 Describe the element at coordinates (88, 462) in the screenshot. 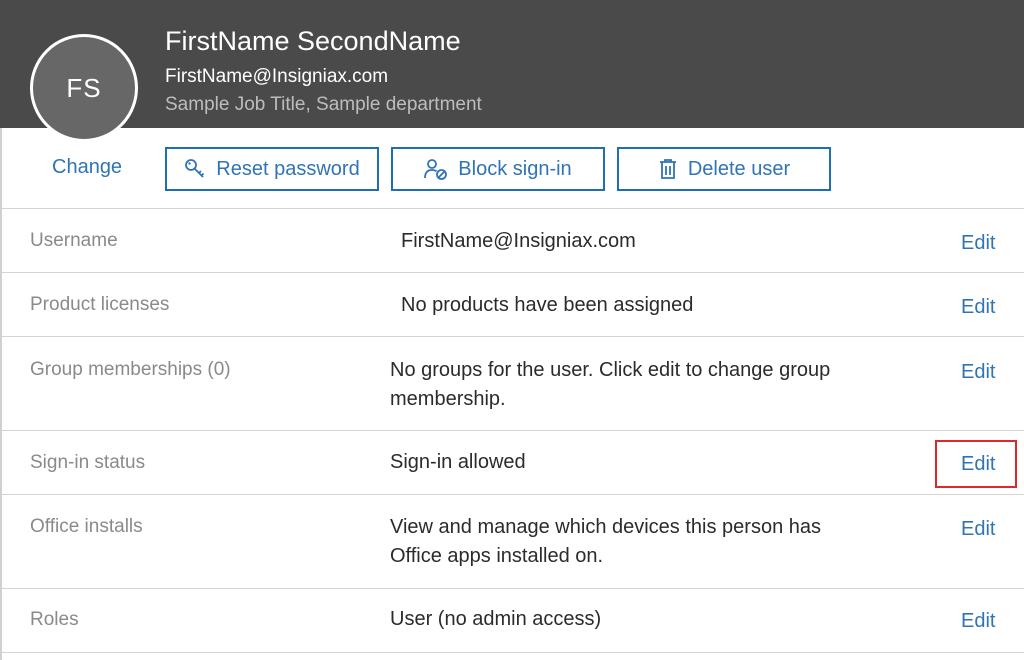

I see `signin-status-label: Sign-in status` at that location.